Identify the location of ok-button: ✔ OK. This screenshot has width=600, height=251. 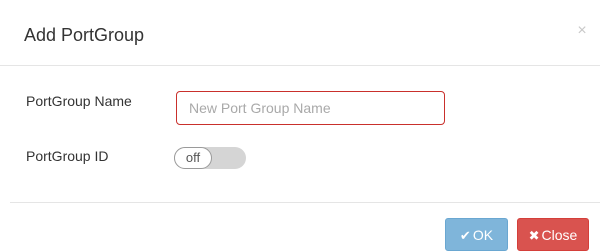
(476, 234).